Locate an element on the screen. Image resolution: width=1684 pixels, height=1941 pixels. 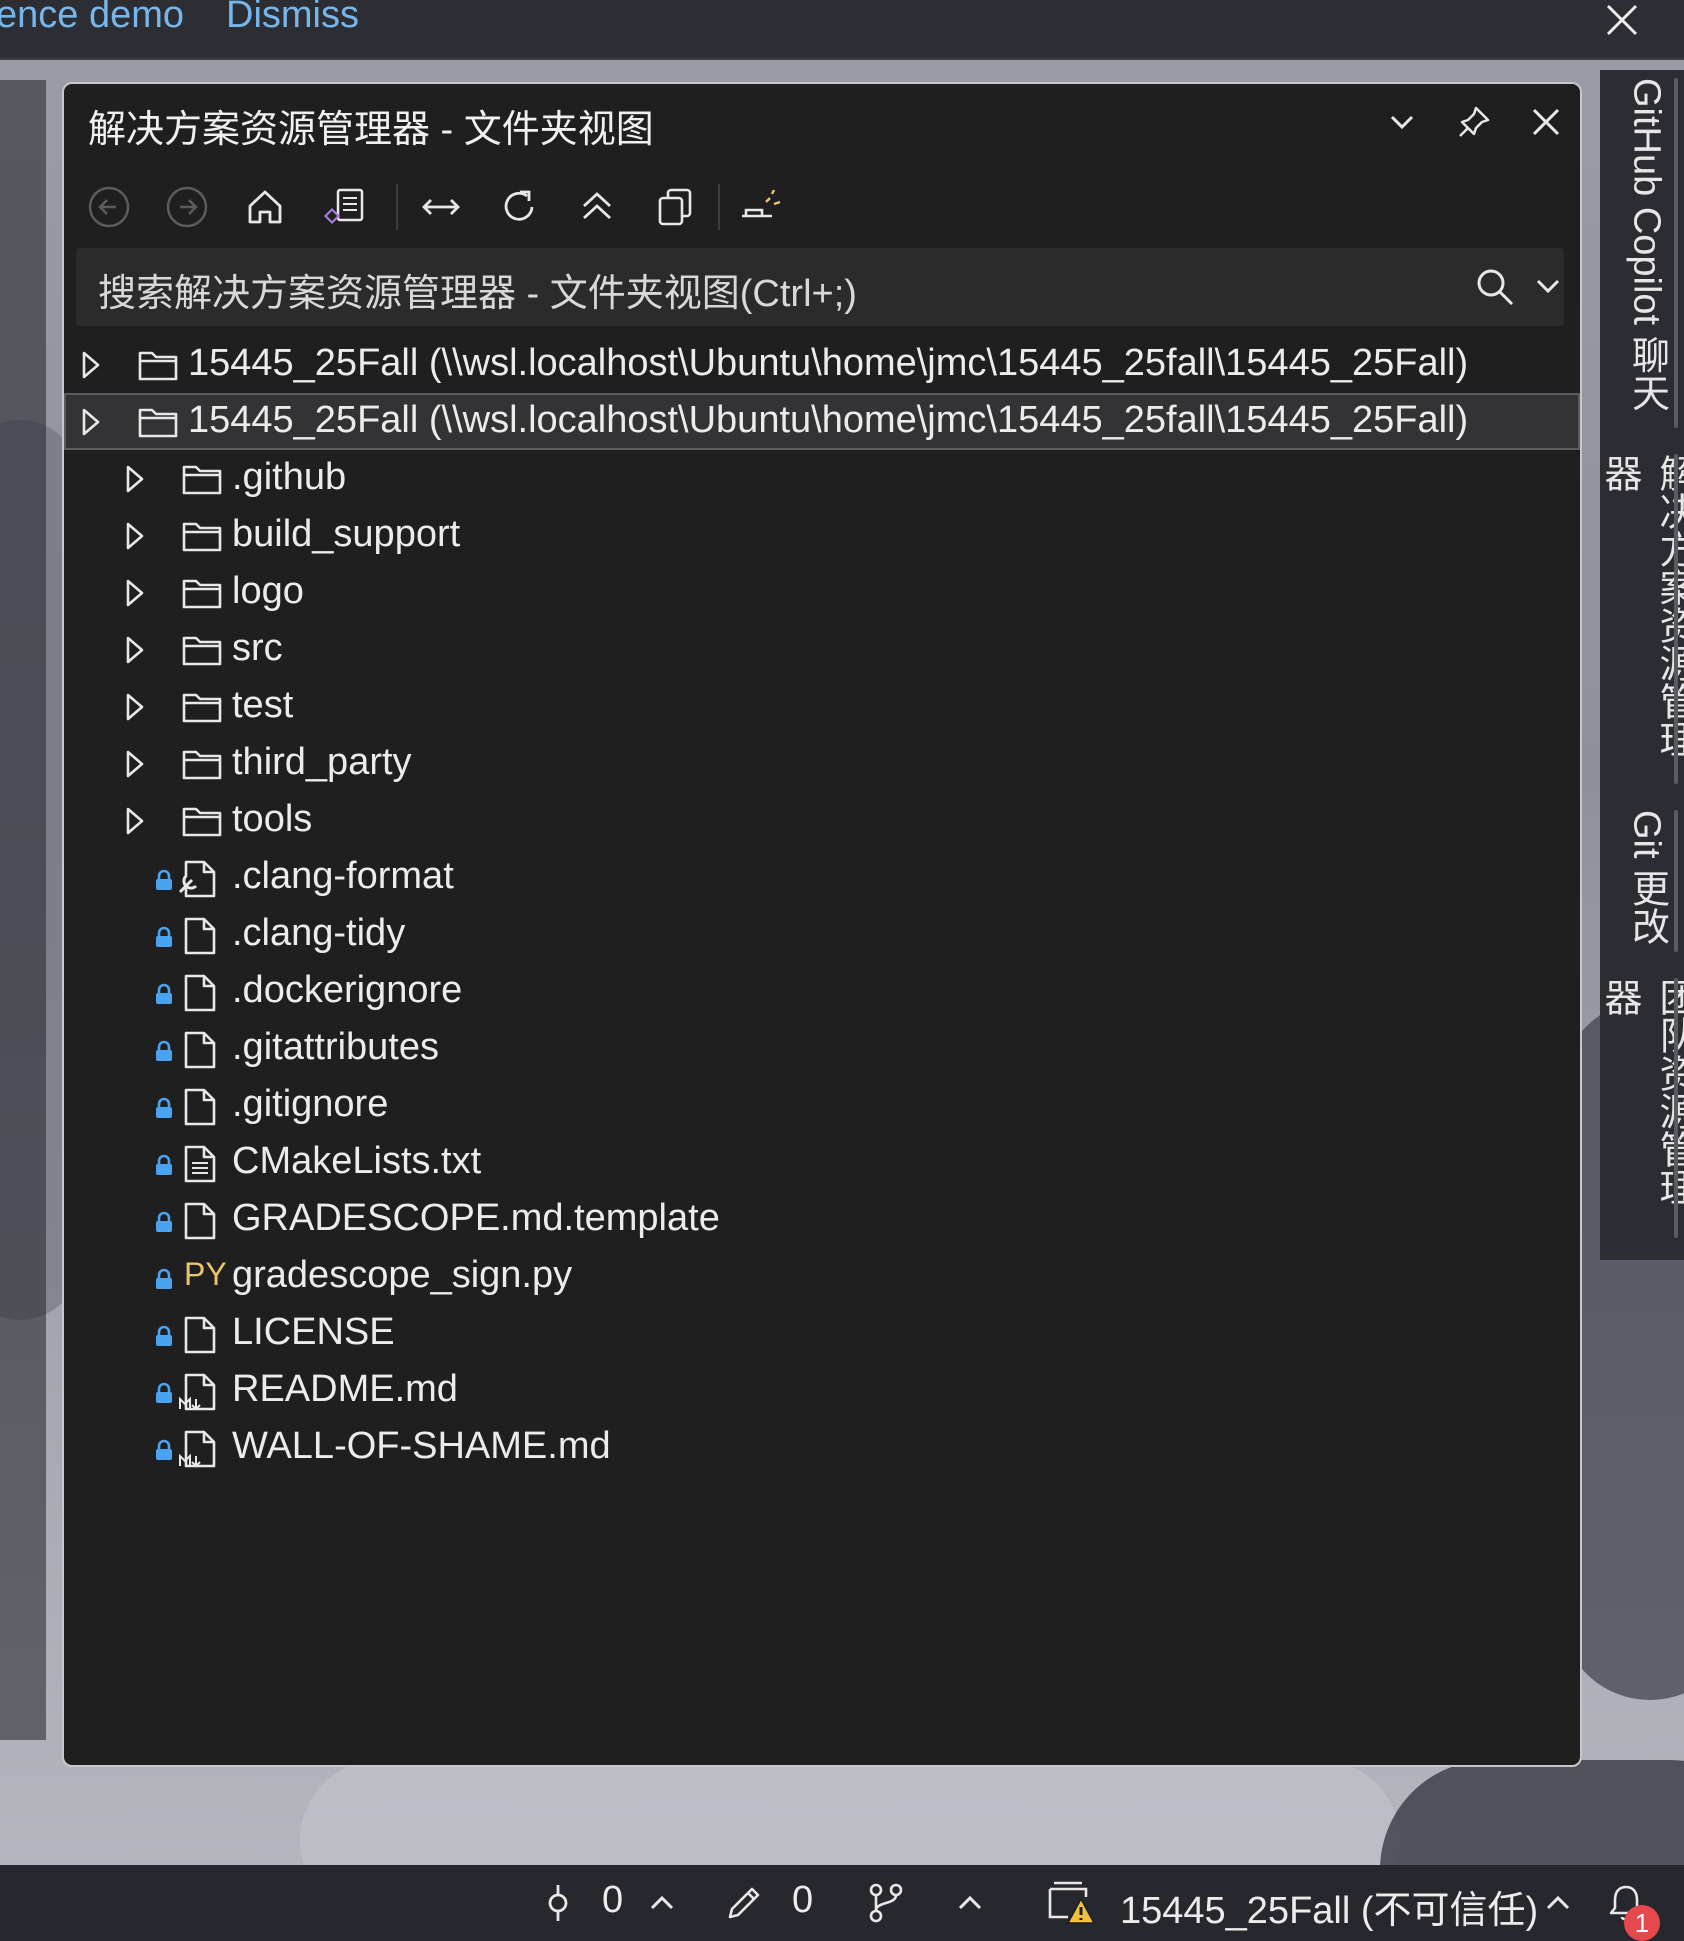
panel-toolbar is located at coordinates (822, 206).